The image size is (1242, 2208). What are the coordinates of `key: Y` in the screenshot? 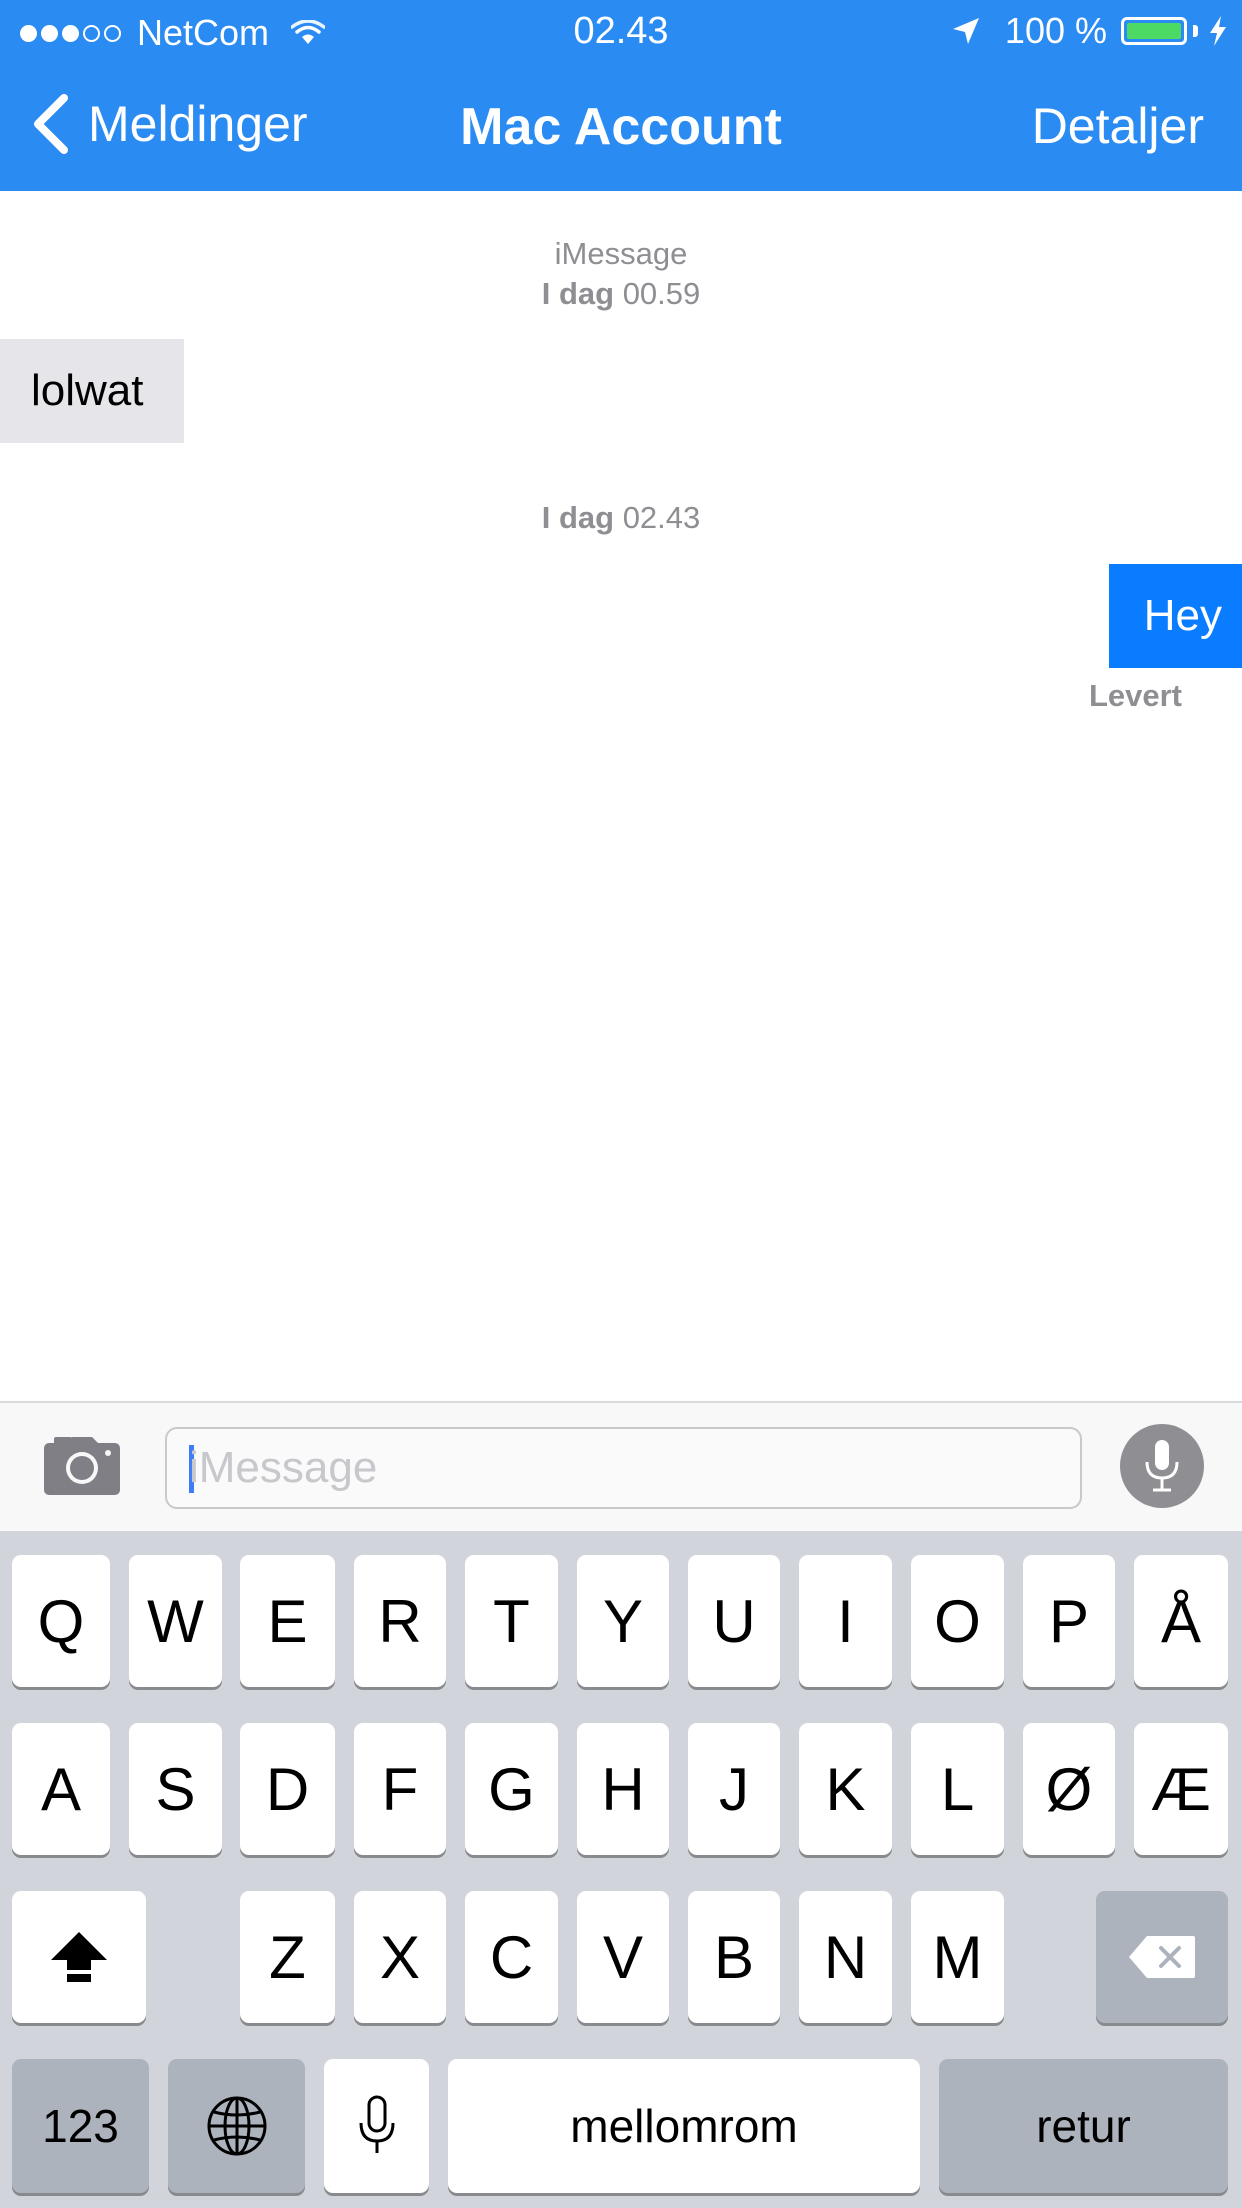 It's located at (623, 1621).